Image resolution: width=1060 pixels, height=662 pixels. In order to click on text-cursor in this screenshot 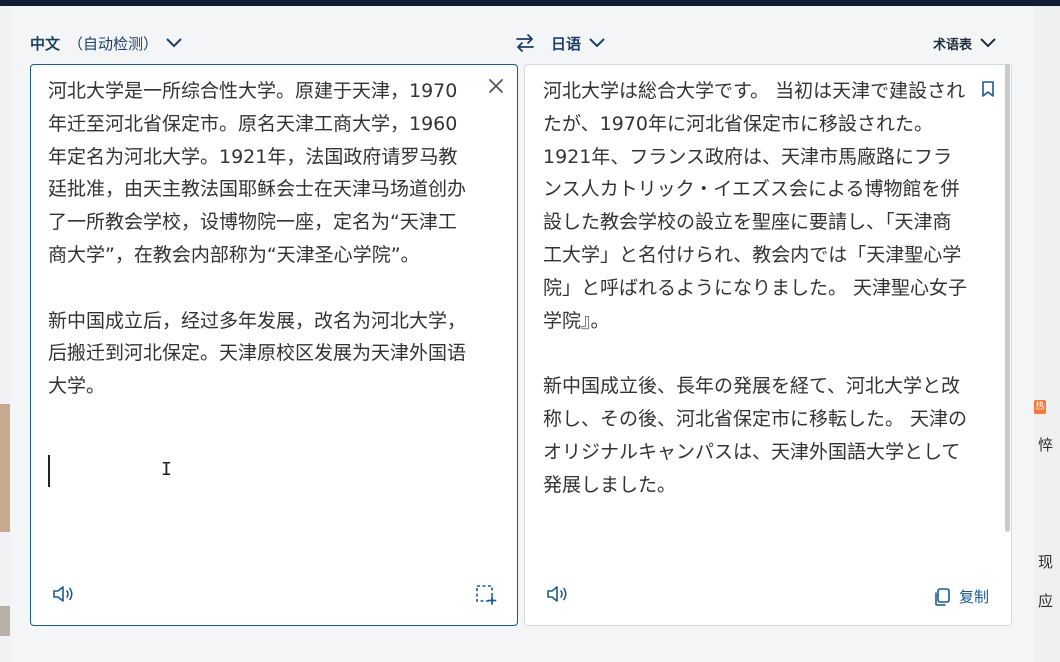, I will do `click(49, 471)`.